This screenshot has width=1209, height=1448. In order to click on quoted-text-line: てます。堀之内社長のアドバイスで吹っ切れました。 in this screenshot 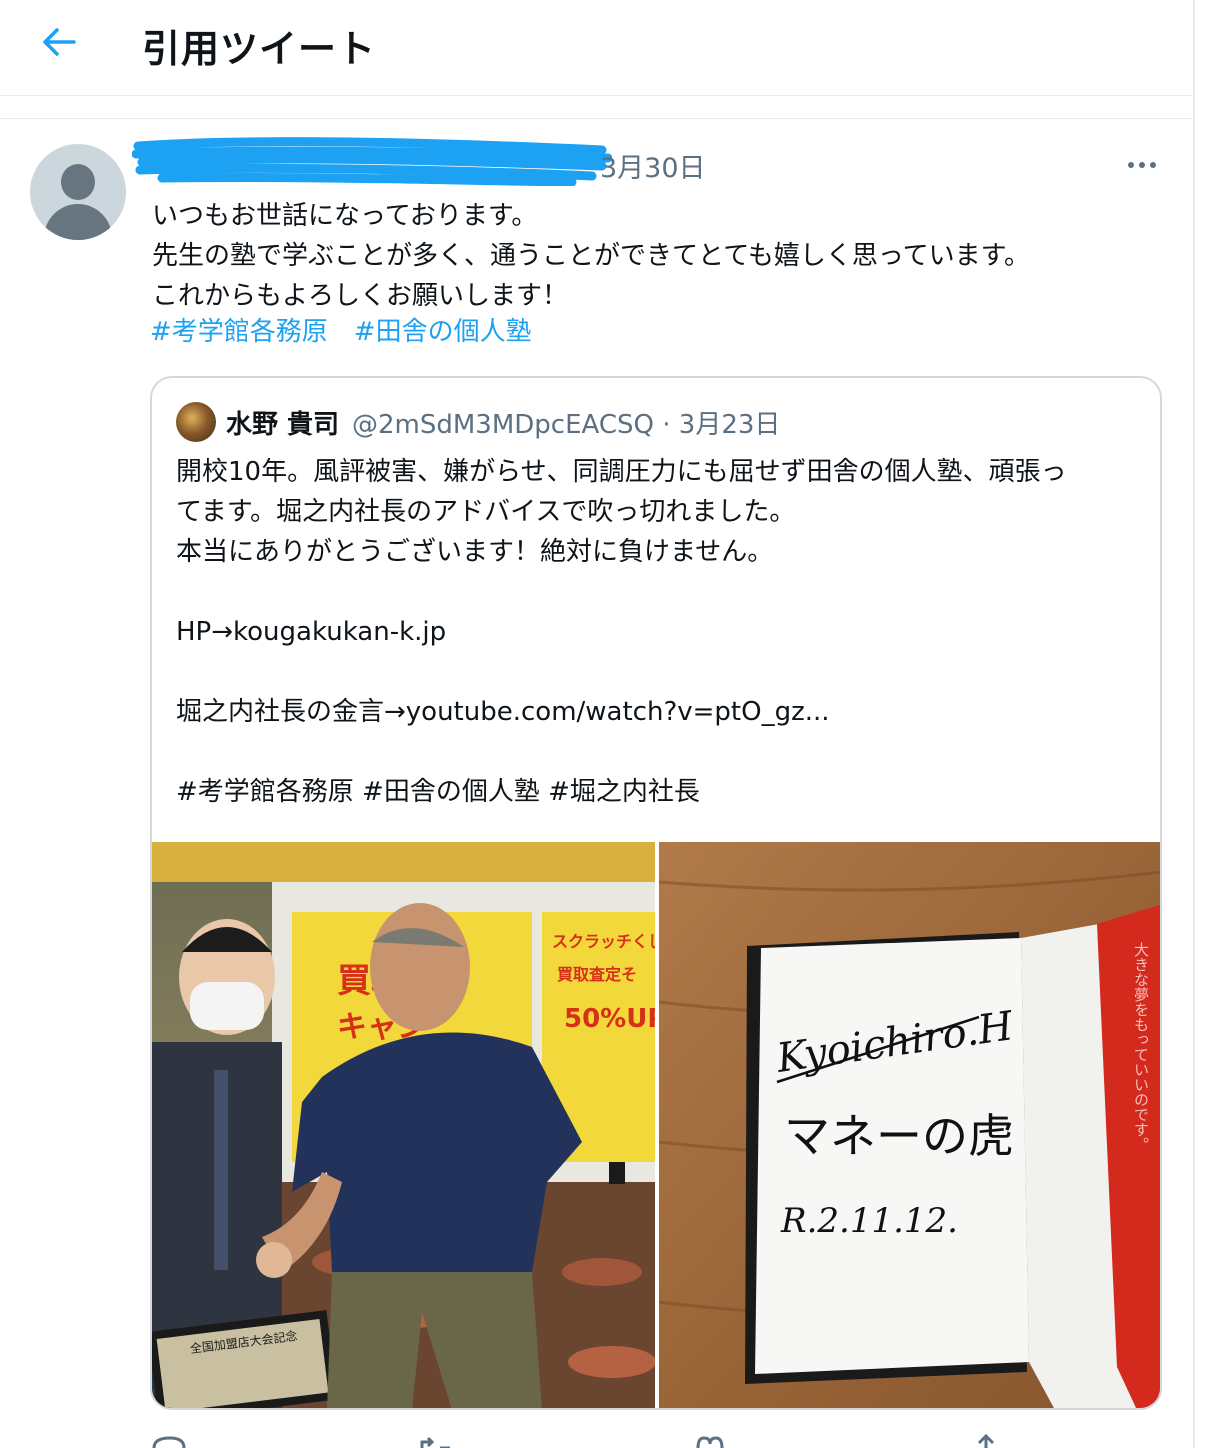, I will do `click(486, 512)`.